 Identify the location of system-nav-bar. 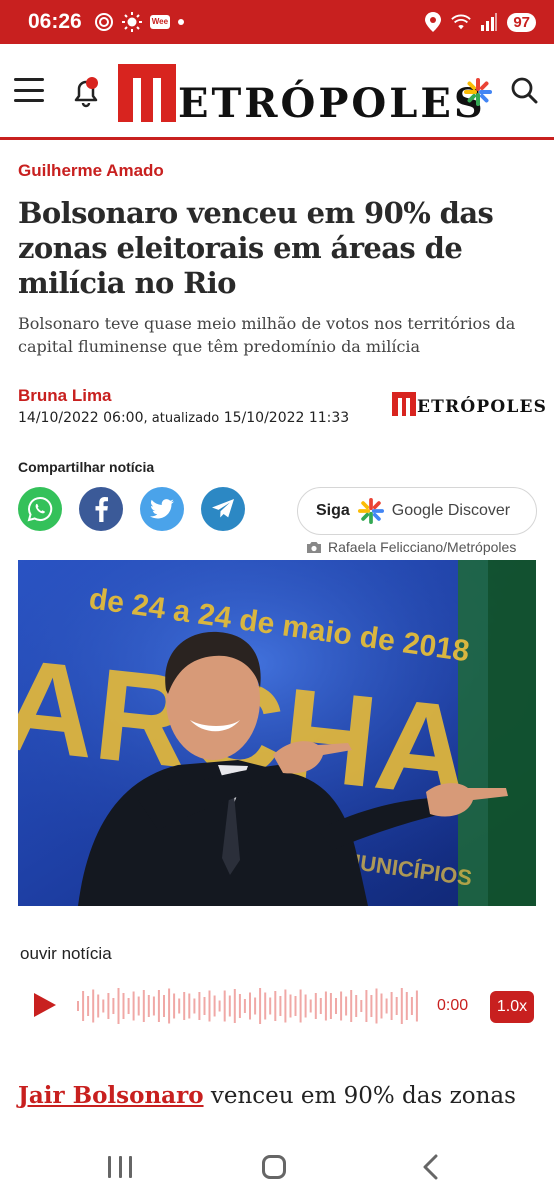
(277, 1168).